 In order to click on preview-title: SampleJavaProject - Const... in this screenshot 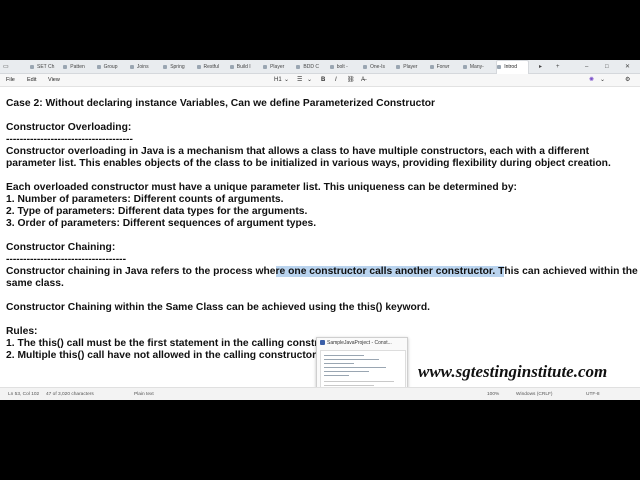, I will do `click(359, 343)`.